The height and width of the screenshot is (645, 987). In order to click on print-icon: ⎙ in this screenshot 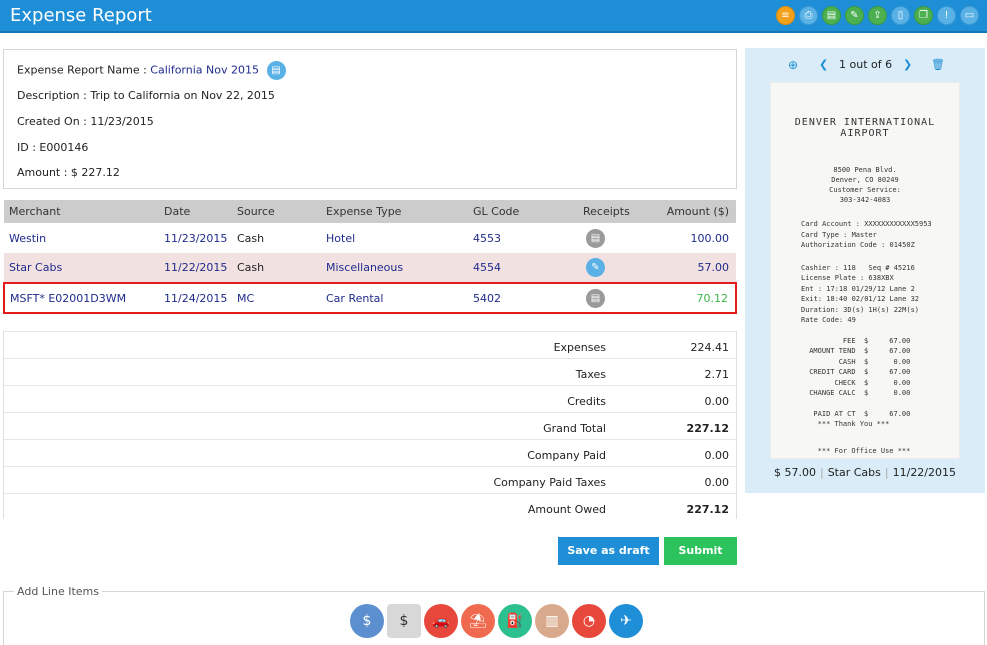, I will do `click(808, 15)`.